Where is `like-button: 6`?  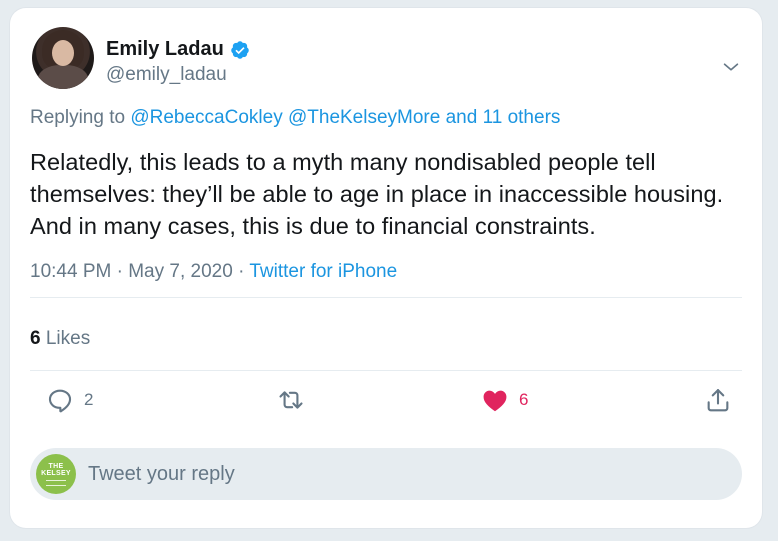 like-button: 6 is located at coordinates (504, 400).